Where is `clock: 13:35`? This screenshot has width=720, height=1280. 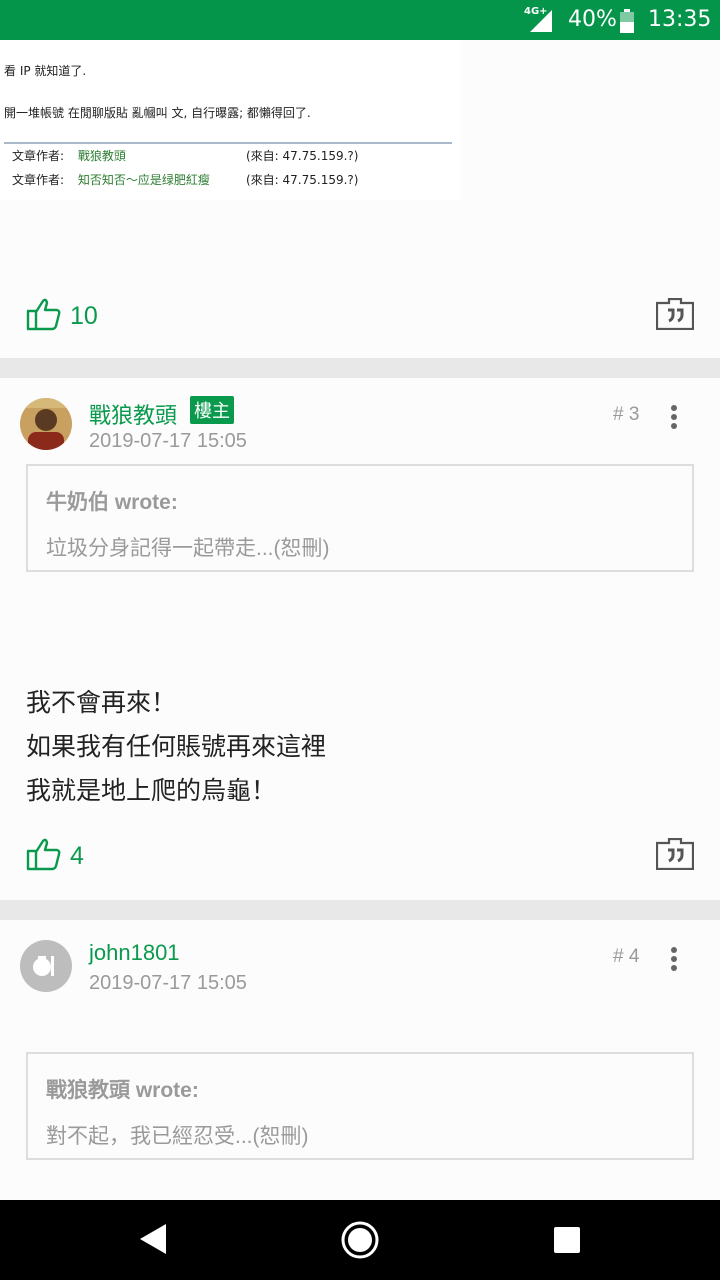 clock: 13:35 is located at coordinates (680, 19).